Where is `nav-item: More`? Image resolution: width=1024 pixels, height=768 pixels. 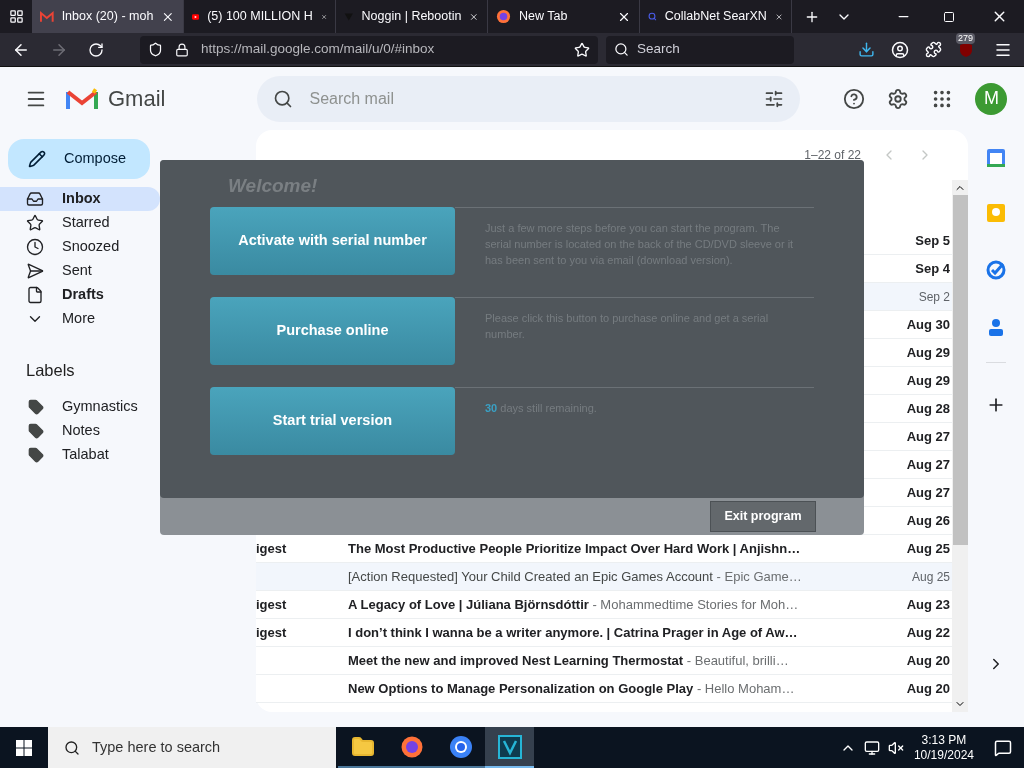
nav-item: More is located at coordinates (80, 319).